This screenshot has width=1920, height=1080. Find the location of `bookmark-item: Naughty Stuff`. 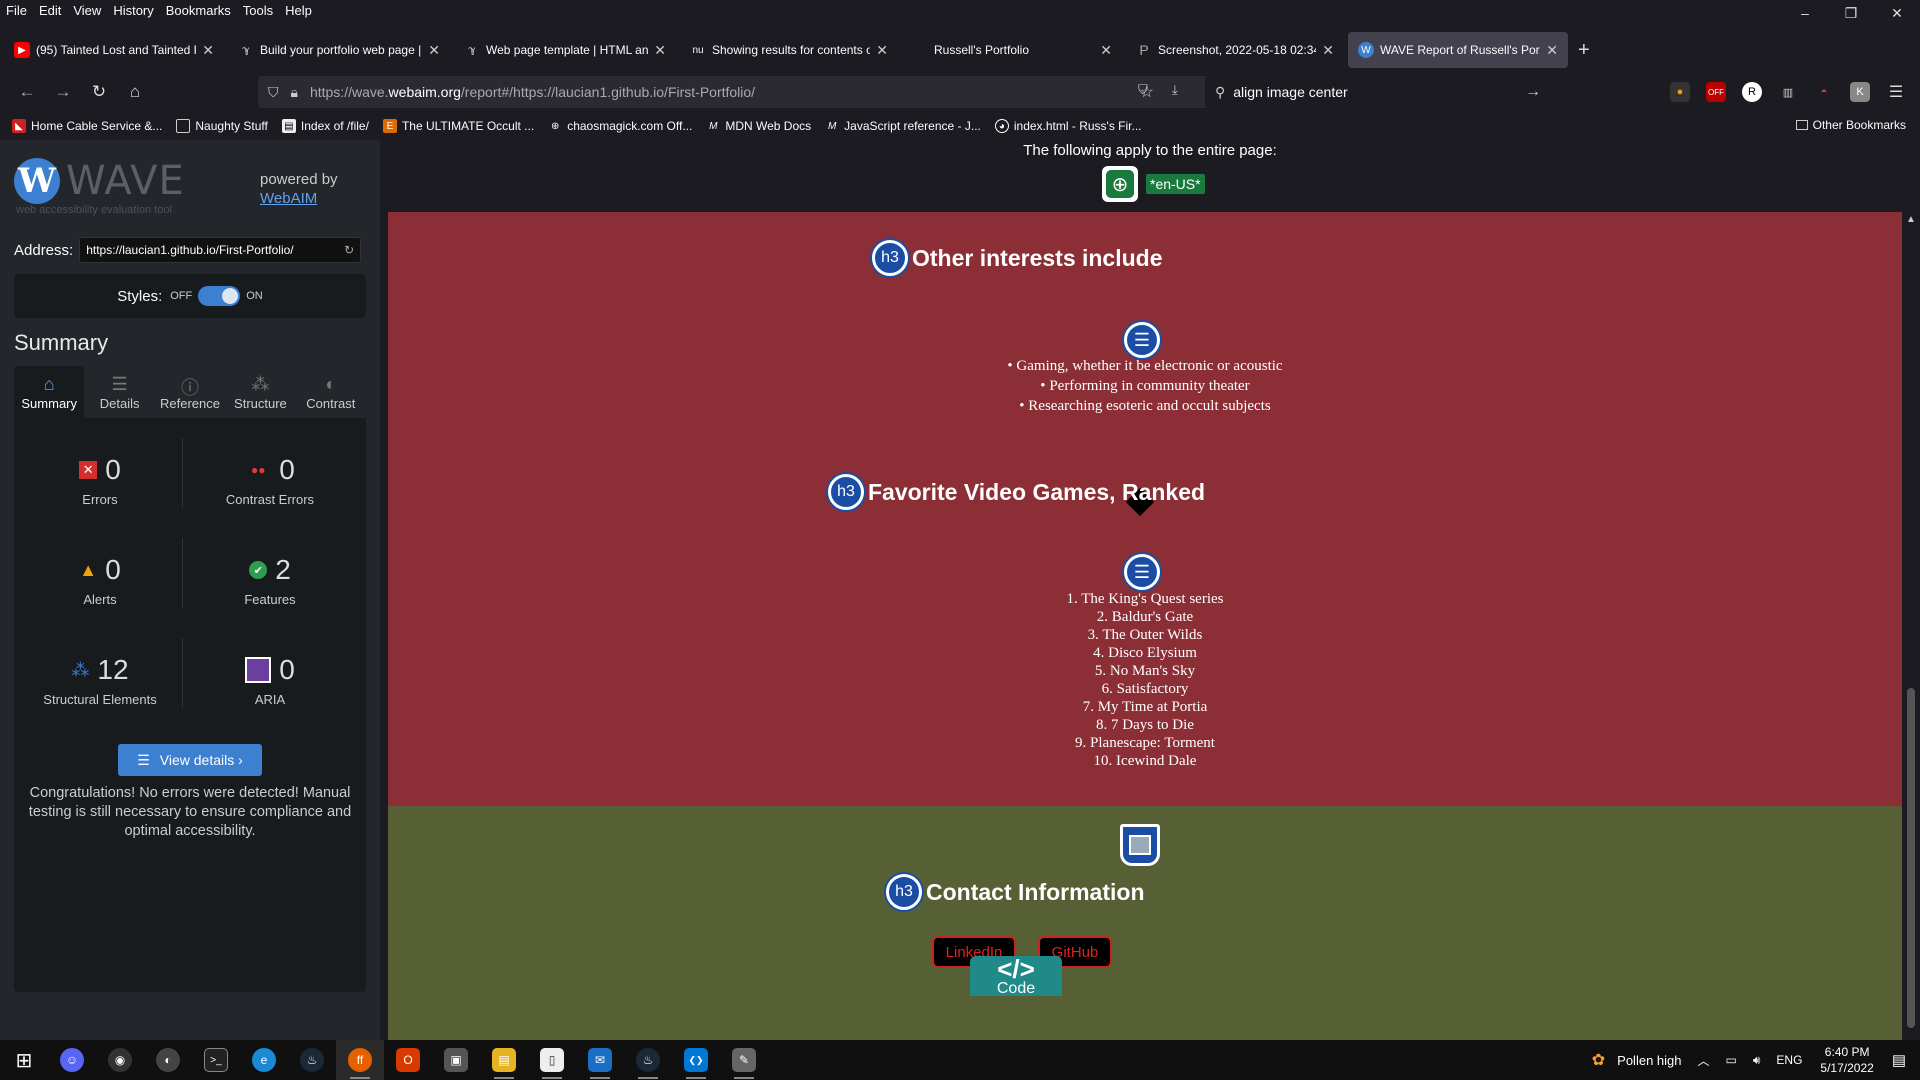

bookmark-item: Naughty Stuff is located at coordinates (222, 126).